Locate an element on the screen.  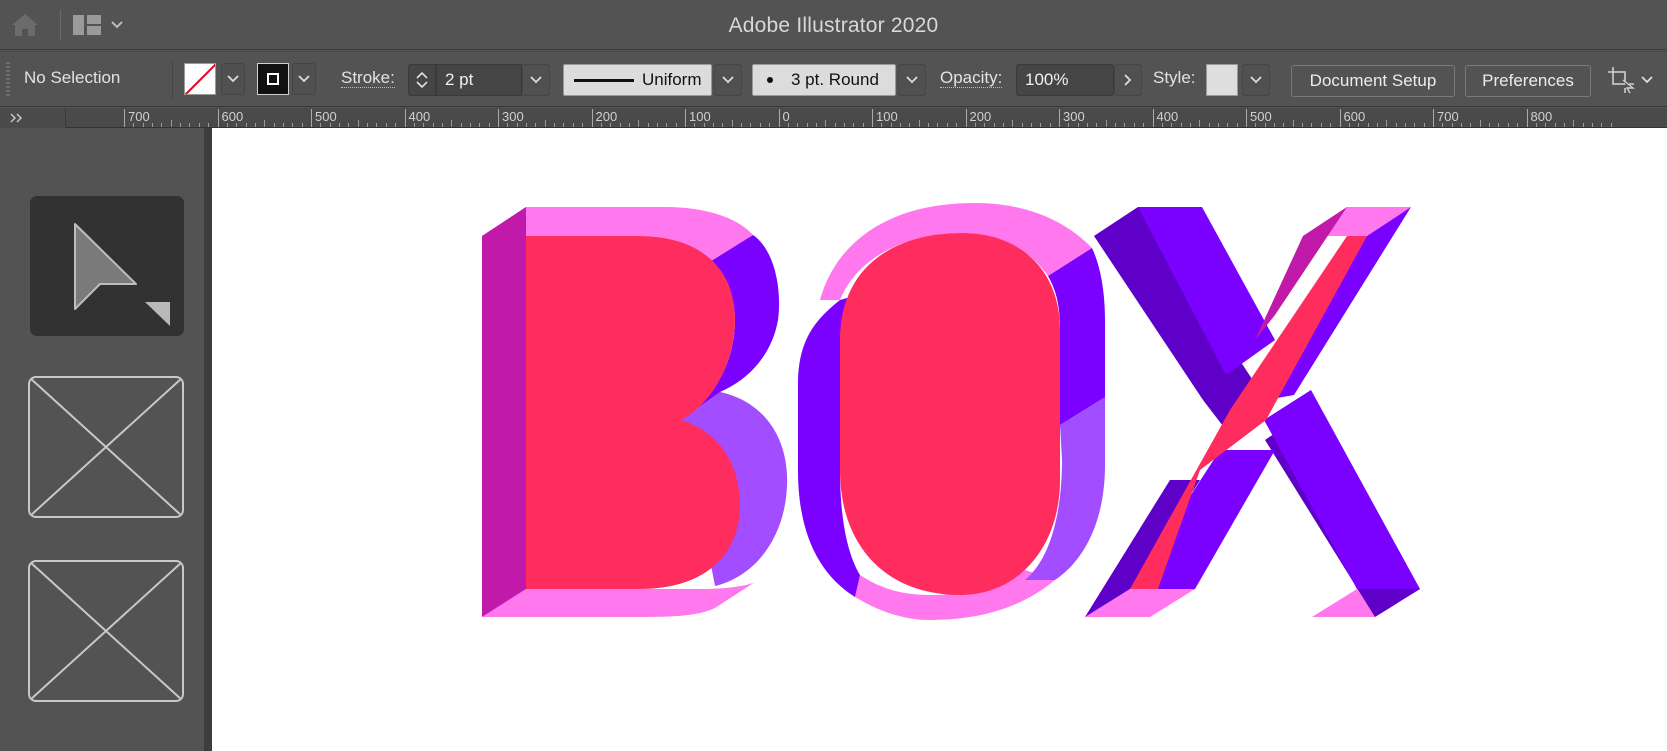
letter-b is located at coordinates (635, 412).